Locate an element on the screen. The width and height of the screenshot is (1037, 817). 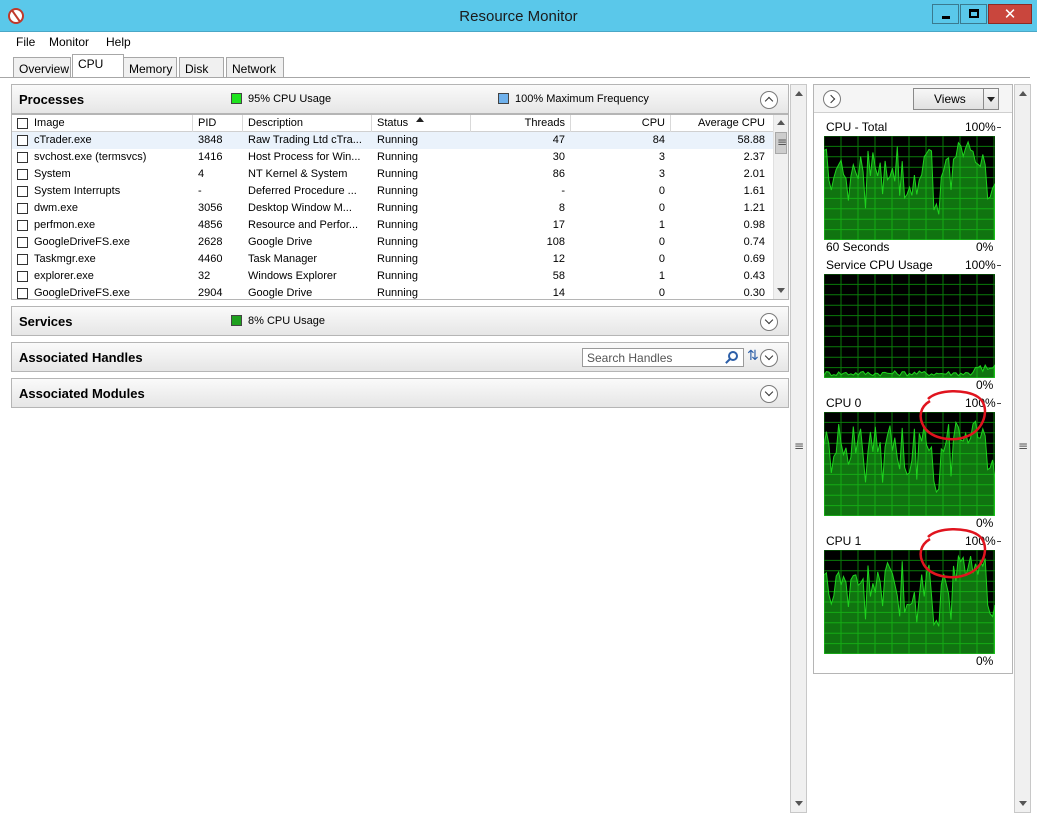
col-cpu: CPU is located at coordinates (618, 123).